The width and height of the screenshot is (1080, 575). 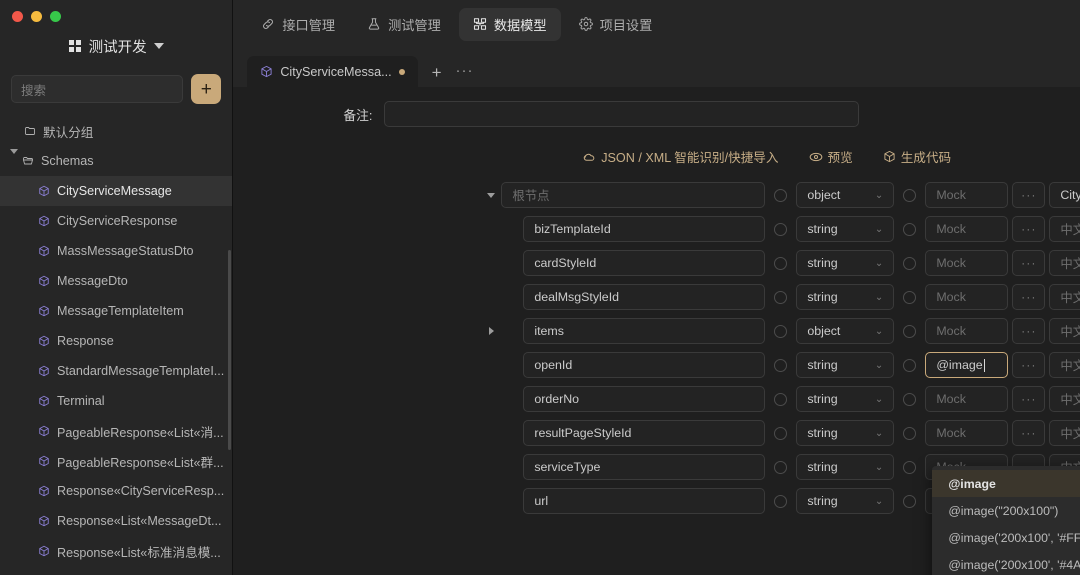 What do you see at coordinates (116, 46) in the screenshot?
I see `project-selector: 测试开发` at bounding box center [116, 46].